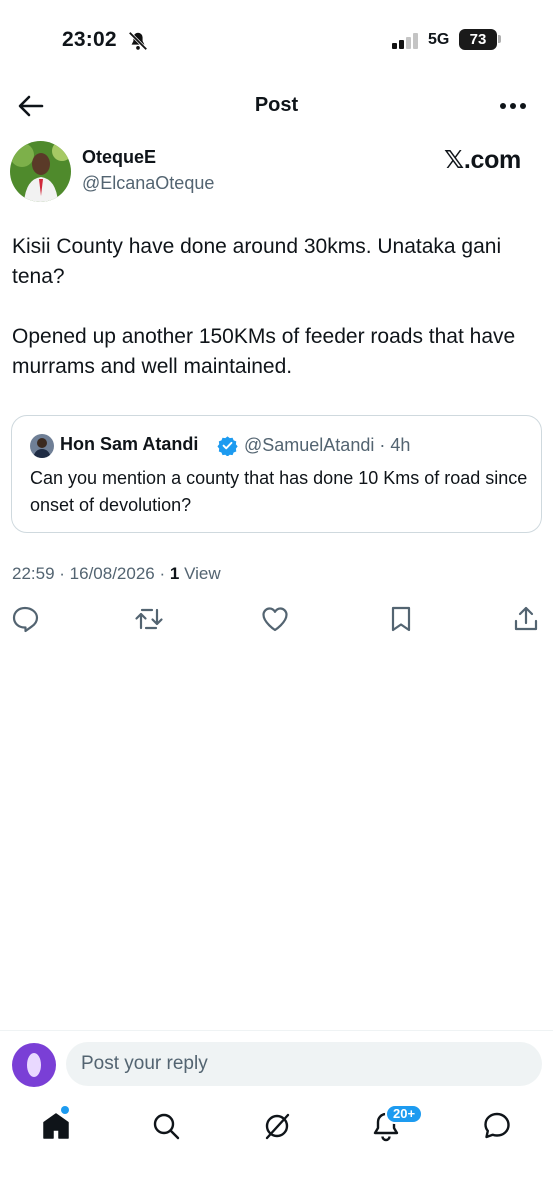 This screenshot has width=553, height=1200. Describe the element at coordinates (34, 1065) in the screenshot. I see `my-avatar` at that location.